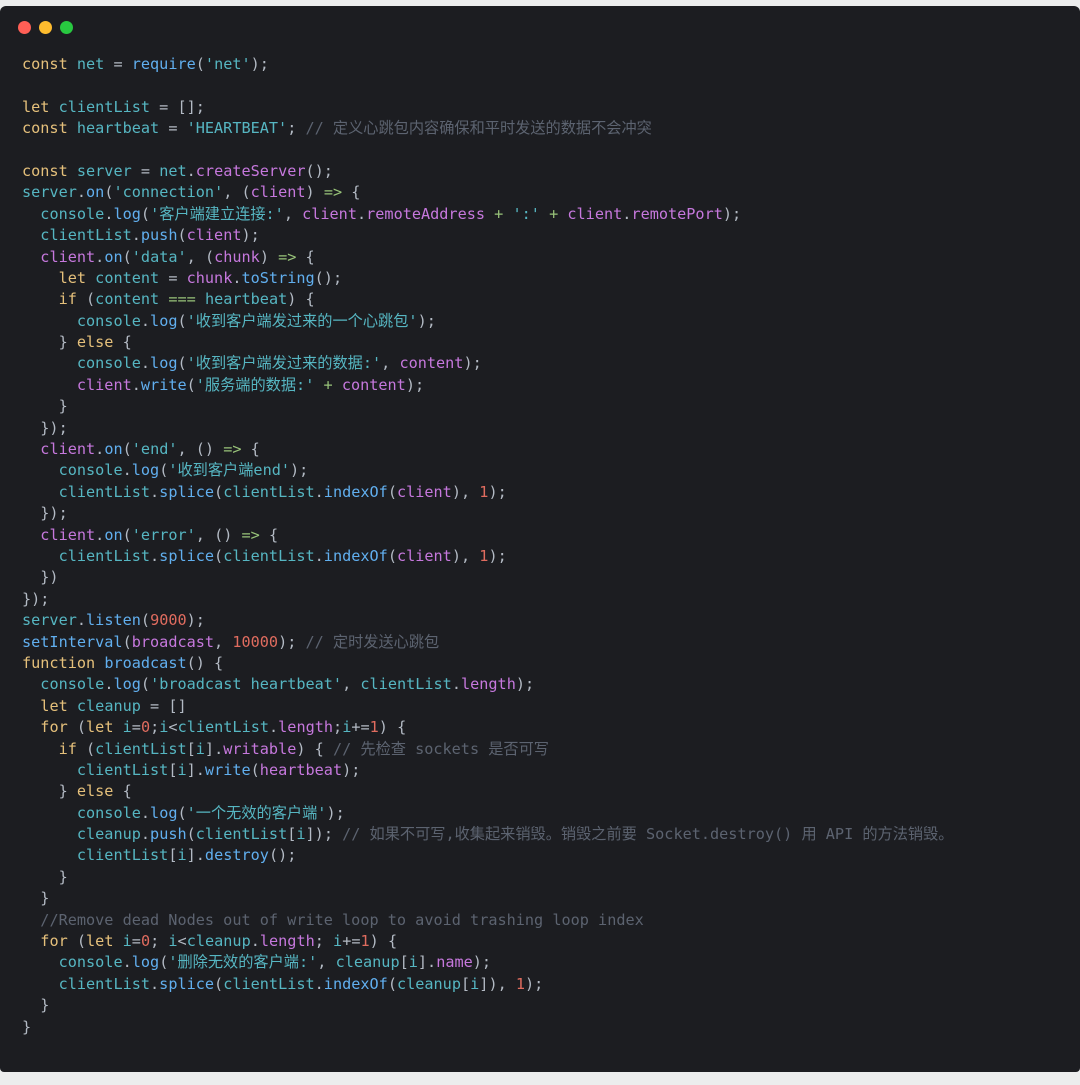 The width and height of the screenshot is (1080, 1085). What do you see at coordinates (551, 620) in the screenshot?
I see `code-line: server.listen(9000);` at bounding box center [551, 620].